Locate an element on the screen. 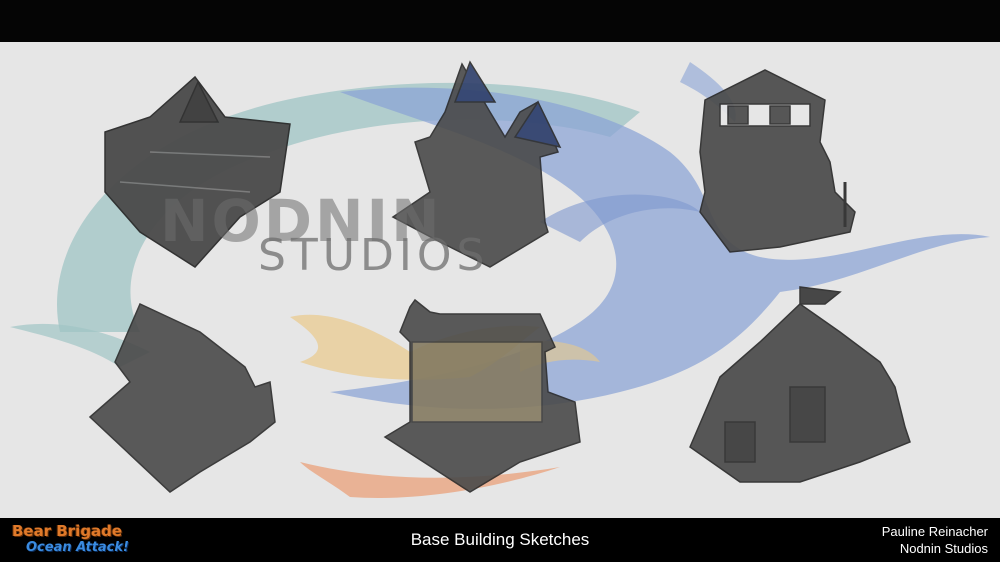 Image resolution: width=1000 pixels, height=562 pixels. building-sketch-townhouse is located at coordinates (482, 395).